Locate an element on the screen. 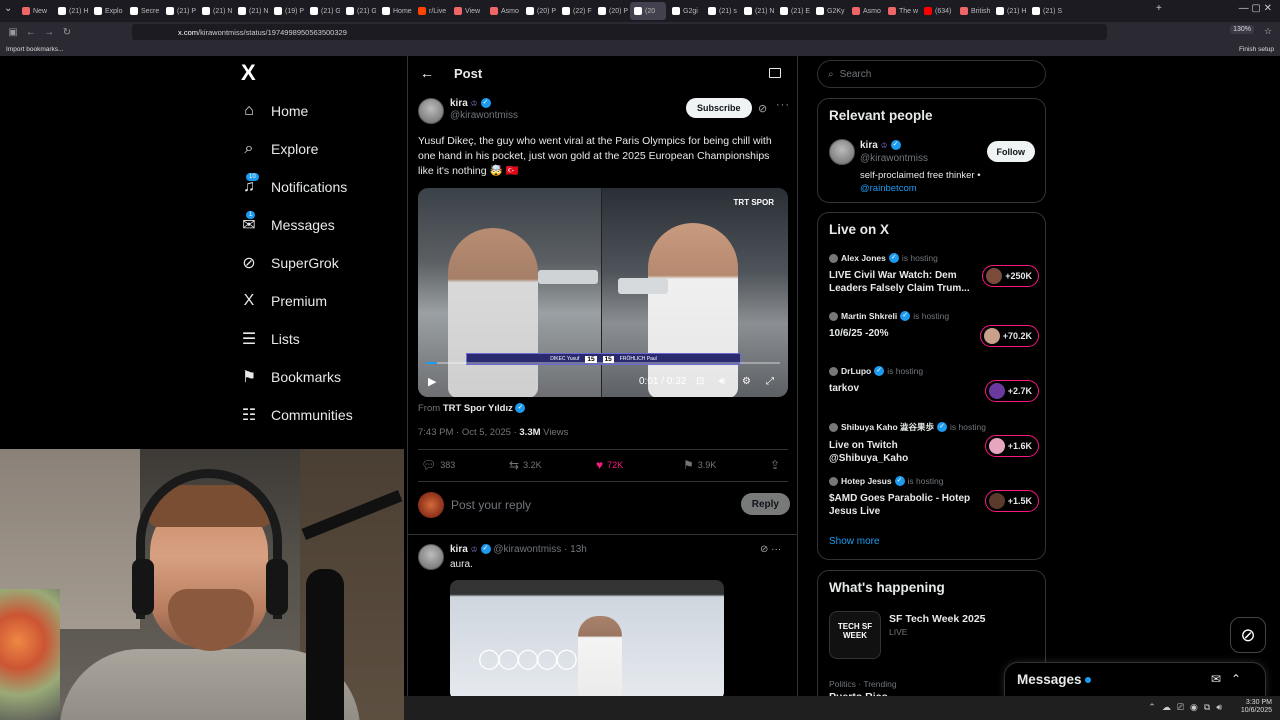  relevant-person: kira ♔ ✓ @kirawontmiss is located at coordinates (894, 152).